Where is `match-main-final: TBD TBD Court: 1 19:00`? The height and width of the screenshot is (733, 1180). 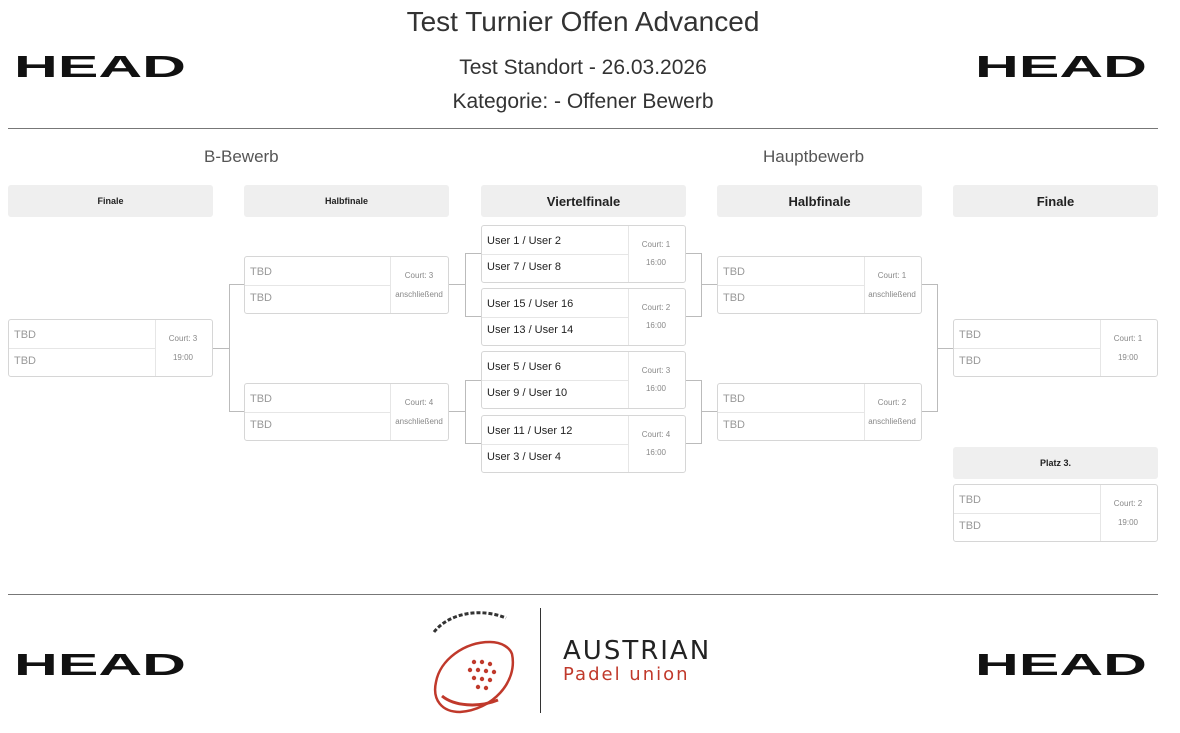 match-main-final: TBD TBD Court: 1 19:00 is located at coordinates (1055, 348).